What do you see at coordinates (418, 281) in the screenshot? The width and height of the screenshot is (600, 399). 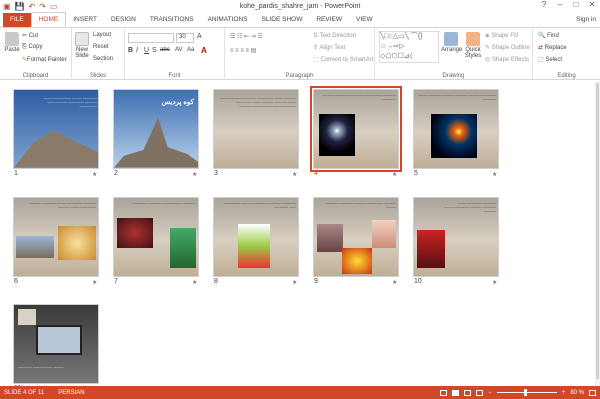 I see `slide-number: 10` at bounding box center [418, 281].